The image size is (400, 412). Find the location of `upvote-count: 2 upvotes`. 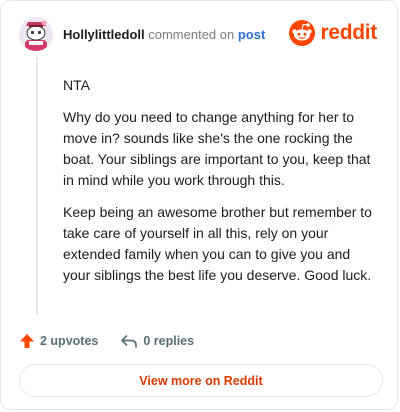

upvote-count: 2 upvotes is located at coordinates (69, 341).